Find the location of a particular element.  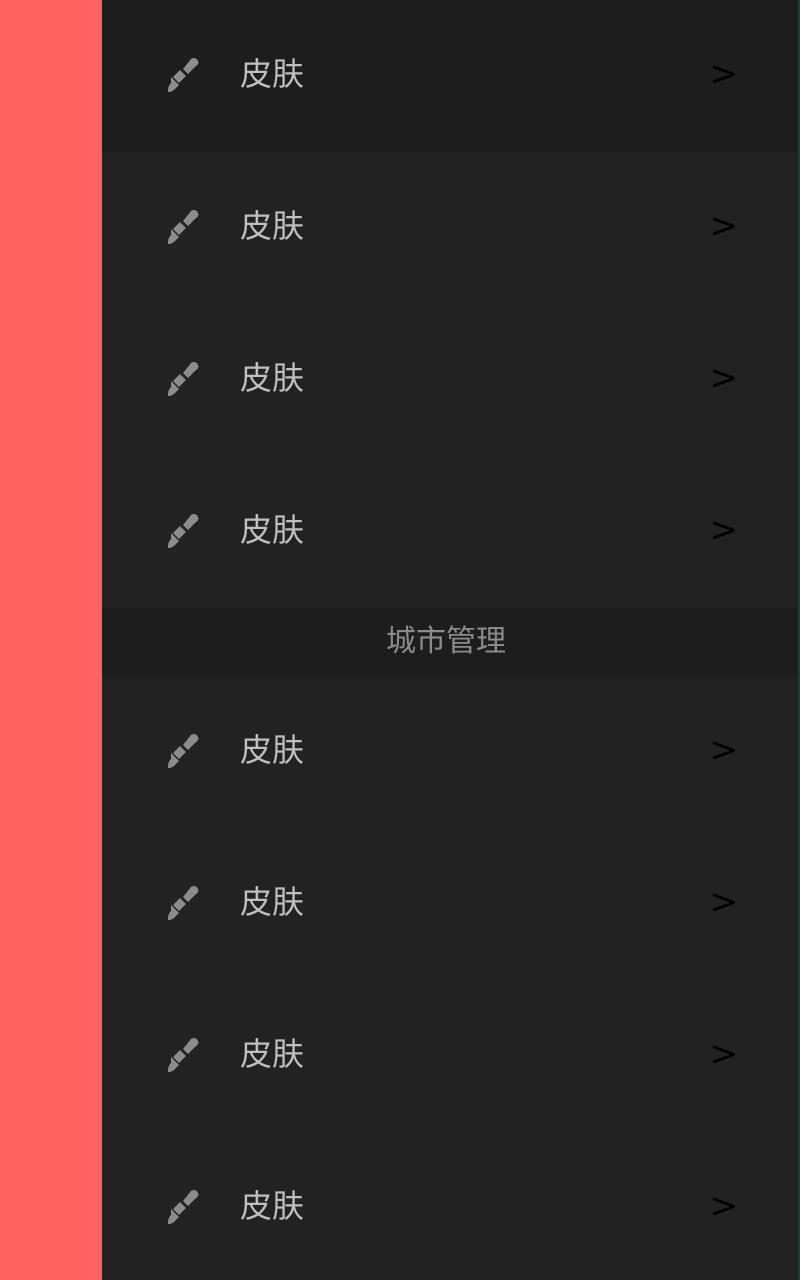

background-content-panel is located at coordinates (51, 640).